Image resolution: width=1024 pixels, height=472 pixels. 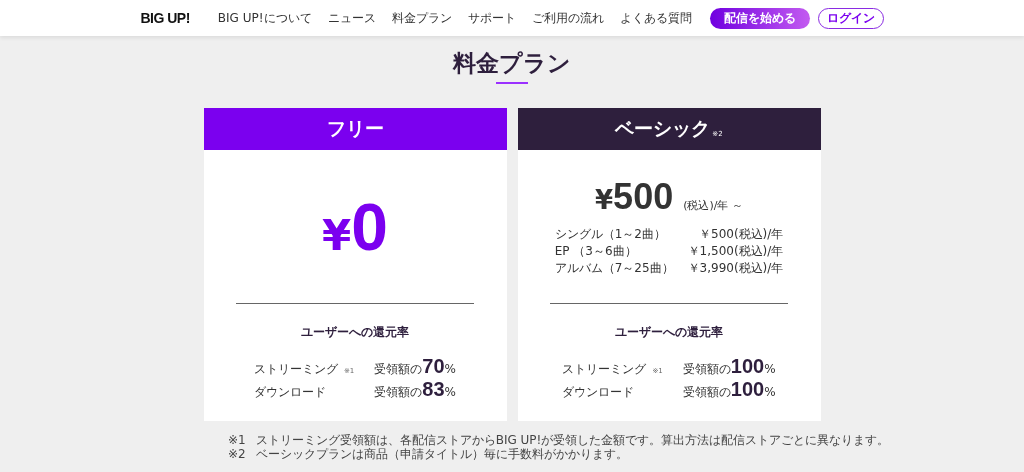 What do you see at coordinates (572, 440) in the screenshot?
I see `footnote-text: ストリーミング受領額は、各配信ストアからBIG UP!が受領した金額です。算出方法は配信ストアごとに異なります。` at bounding box center [572, 440].